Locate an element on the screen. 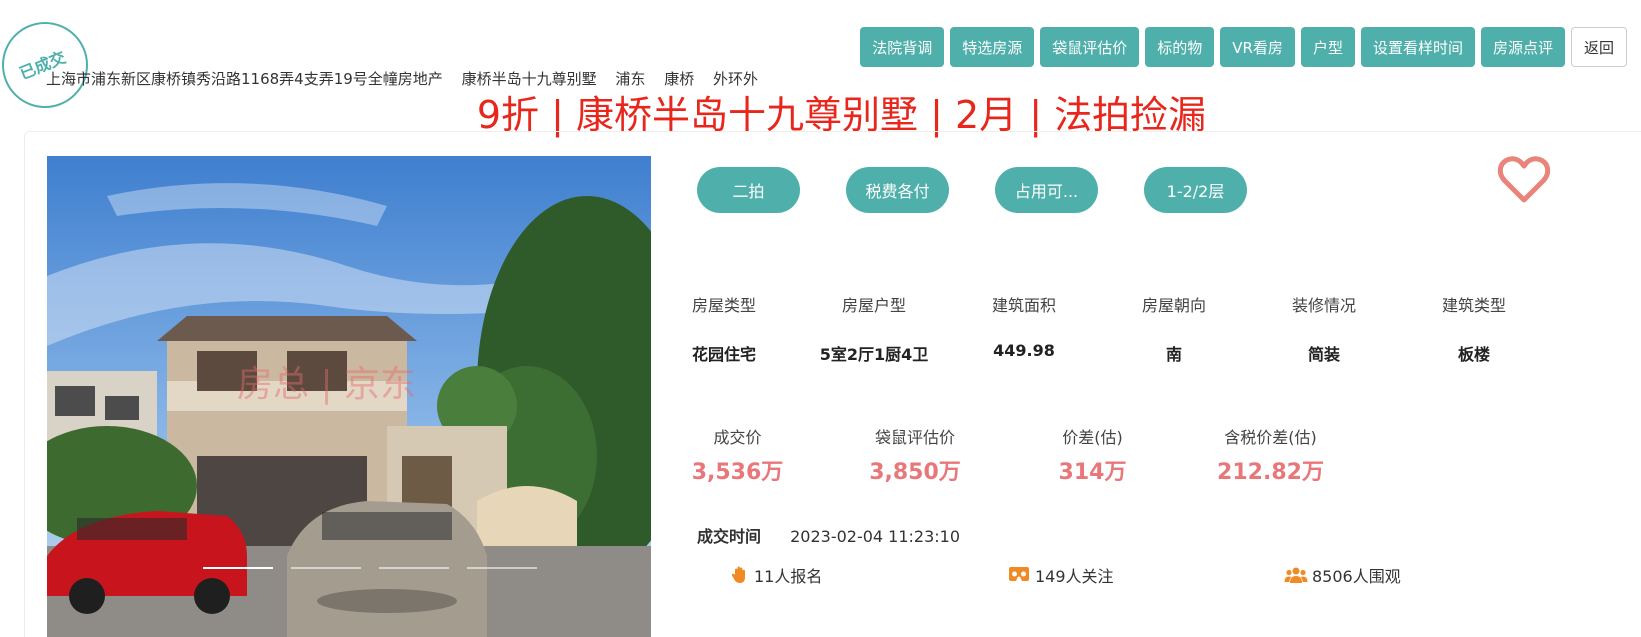 This screenshot has width=1641, height=637. vr-tour-button: VR看房 is located at coordinates (1257, 47).